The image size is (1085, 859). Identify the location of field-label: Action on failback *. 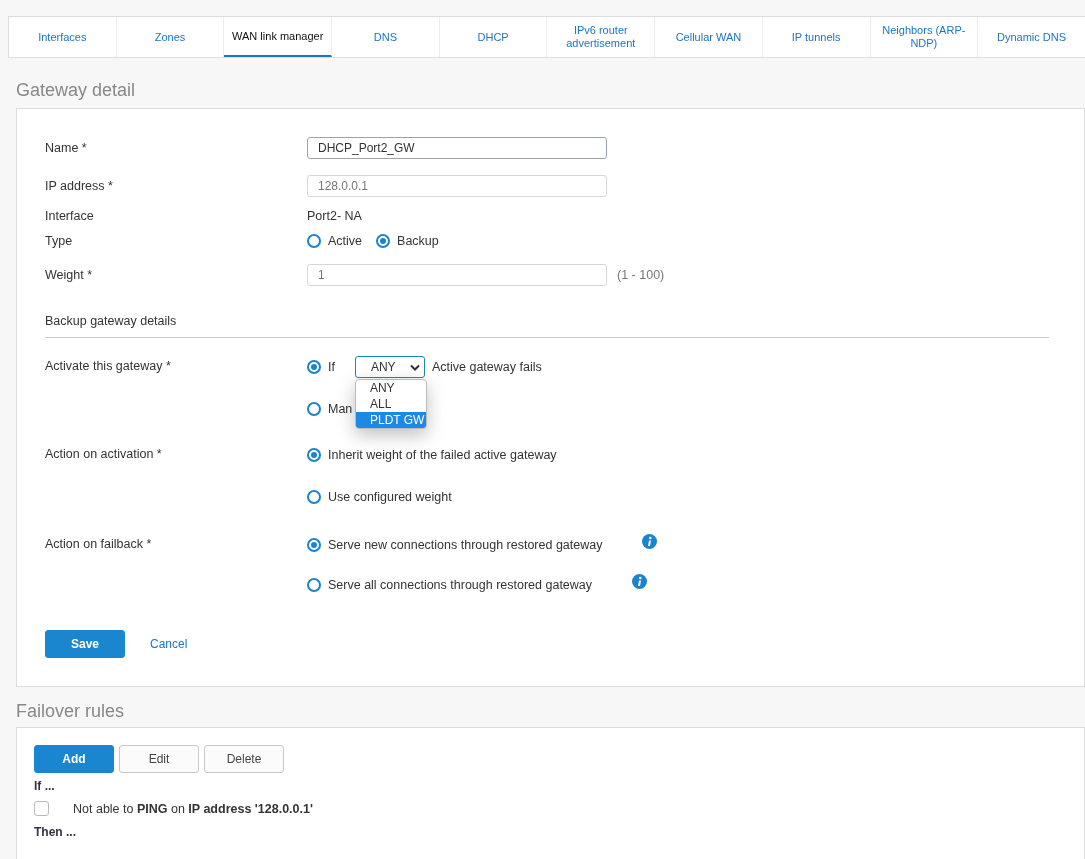
(99, 544).